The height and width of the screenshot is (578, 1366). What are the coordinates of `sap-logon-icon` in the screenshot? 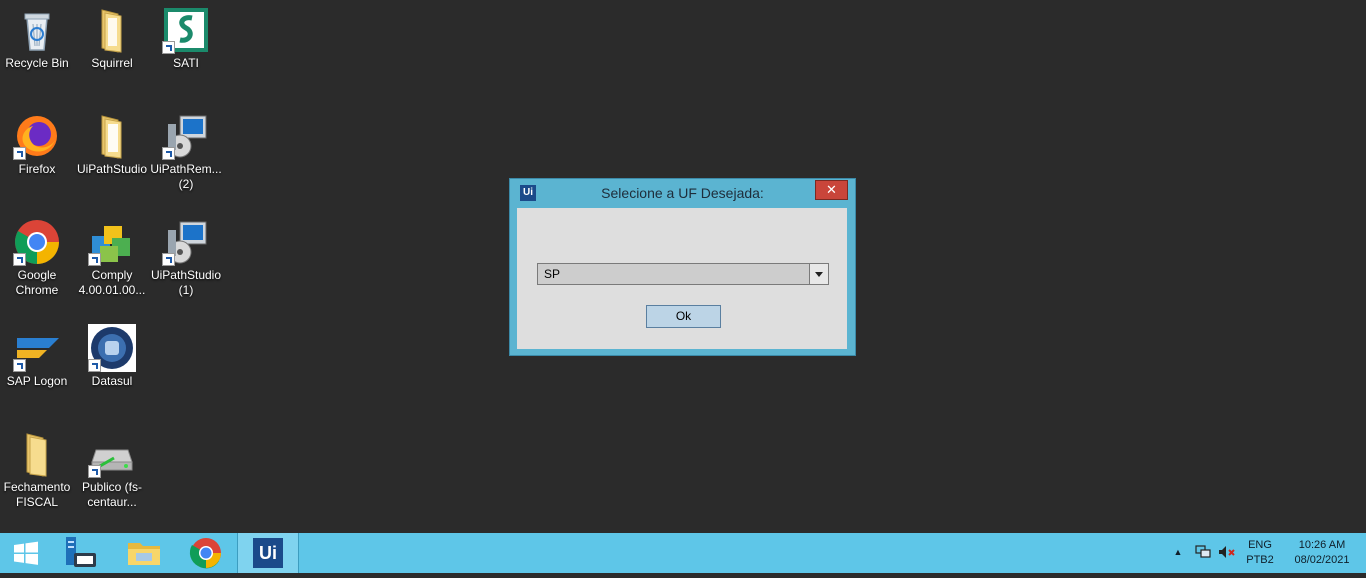 It's located at (37, 348).